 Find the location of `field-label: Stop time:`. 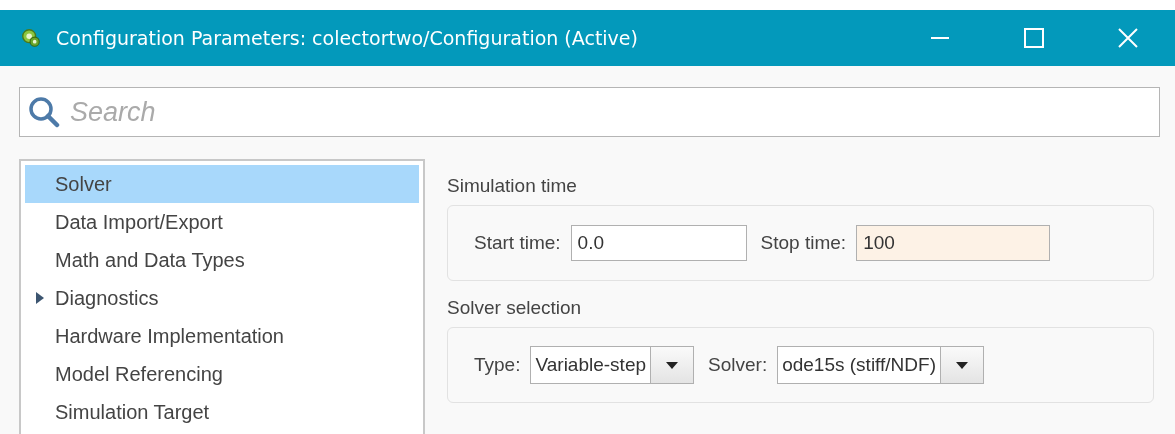

field-label: Stop time: is located at coordinates (803, 243).